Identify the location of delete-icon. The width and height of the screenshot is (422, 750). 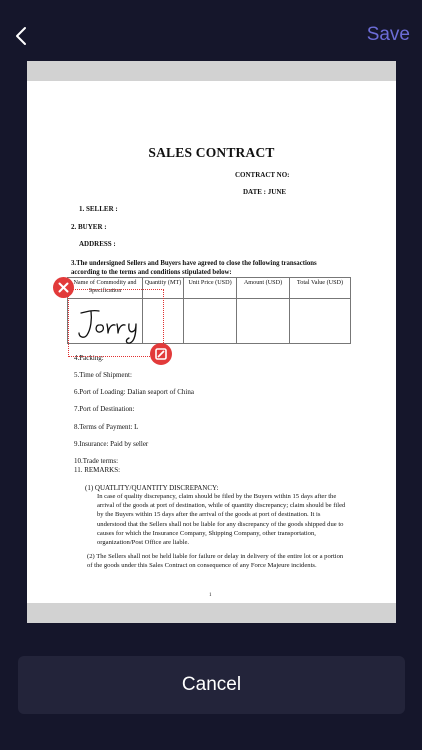
(63, 287).